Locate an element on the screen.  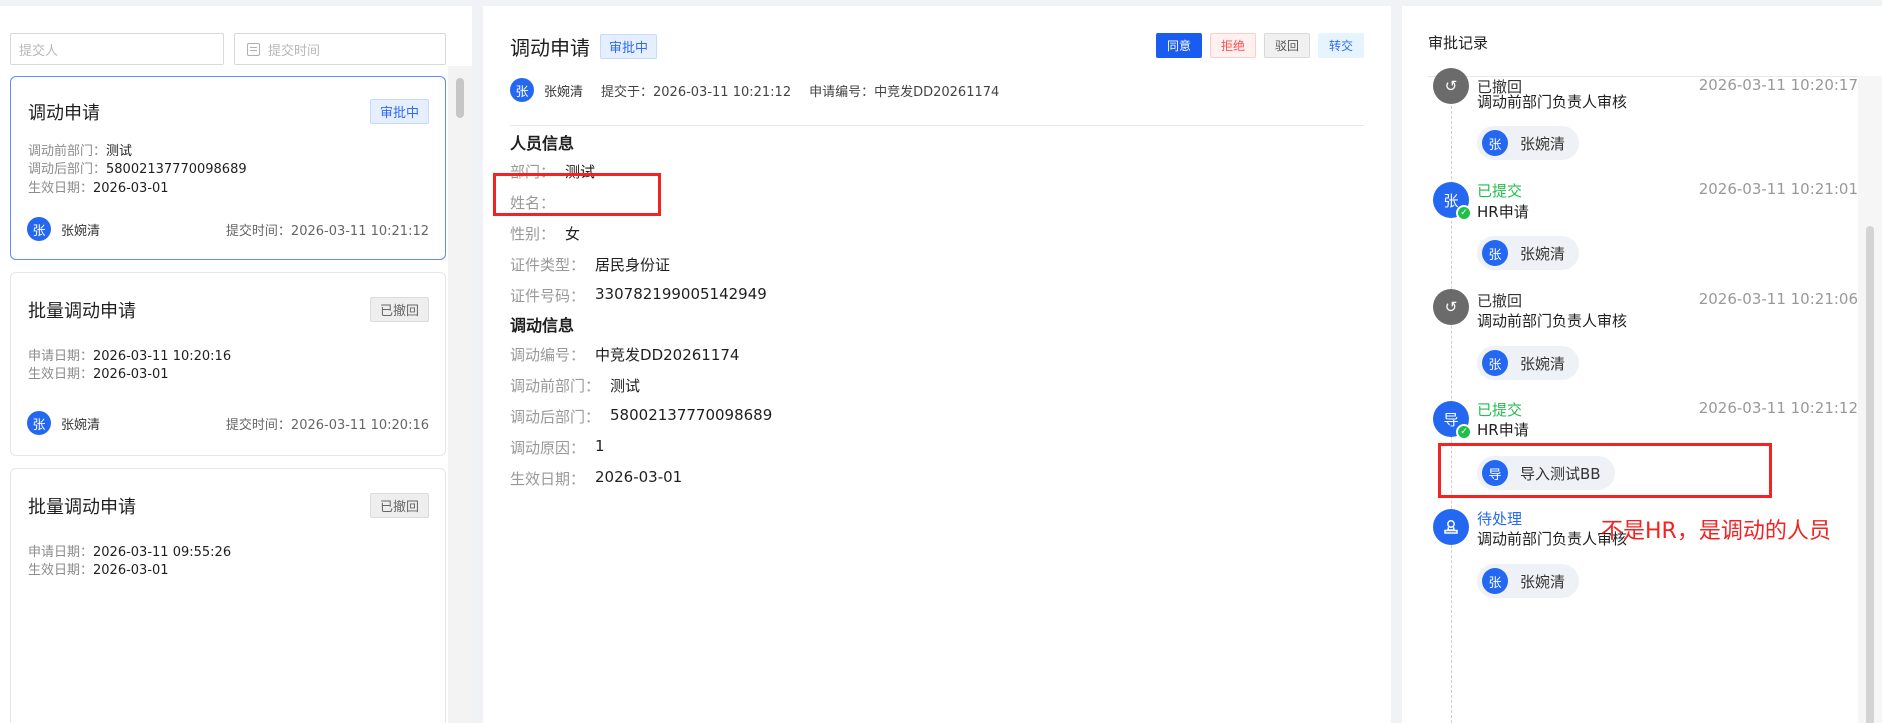
detail-header: 调动申请 审批中 is located at coordinates (584, 46).